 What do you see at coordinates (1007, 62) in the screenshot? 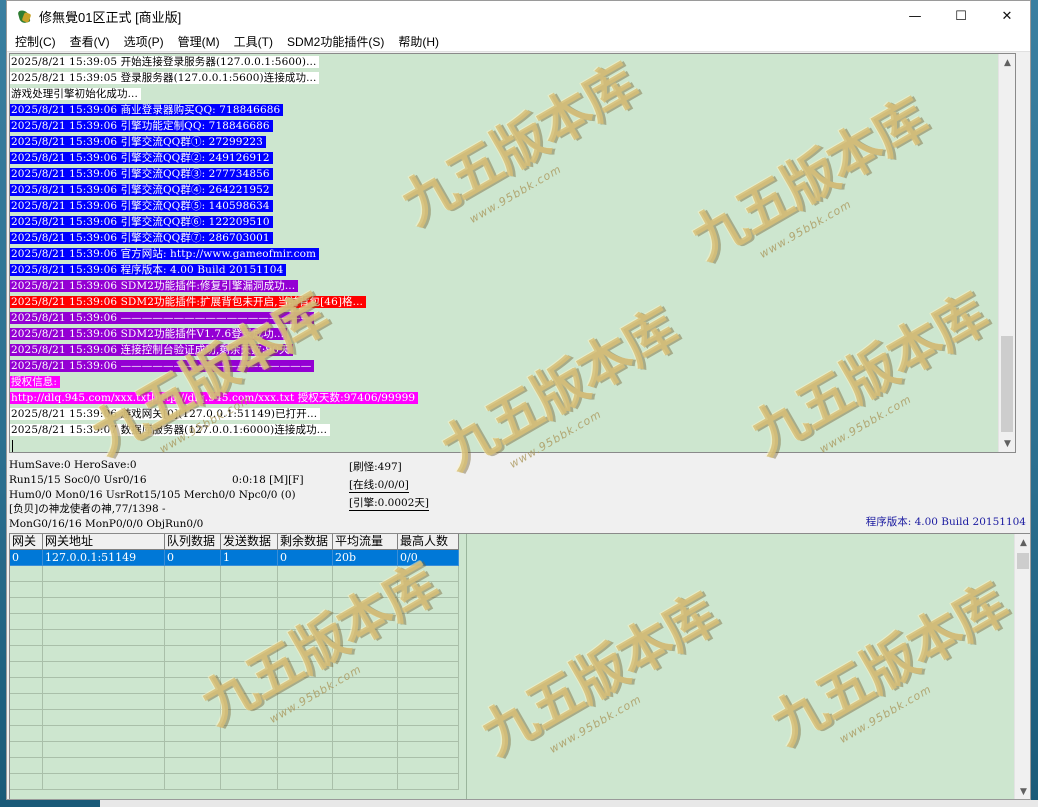
I see `scroll-up-arrow-icon: ▲` at bounding box center [1007, 62].